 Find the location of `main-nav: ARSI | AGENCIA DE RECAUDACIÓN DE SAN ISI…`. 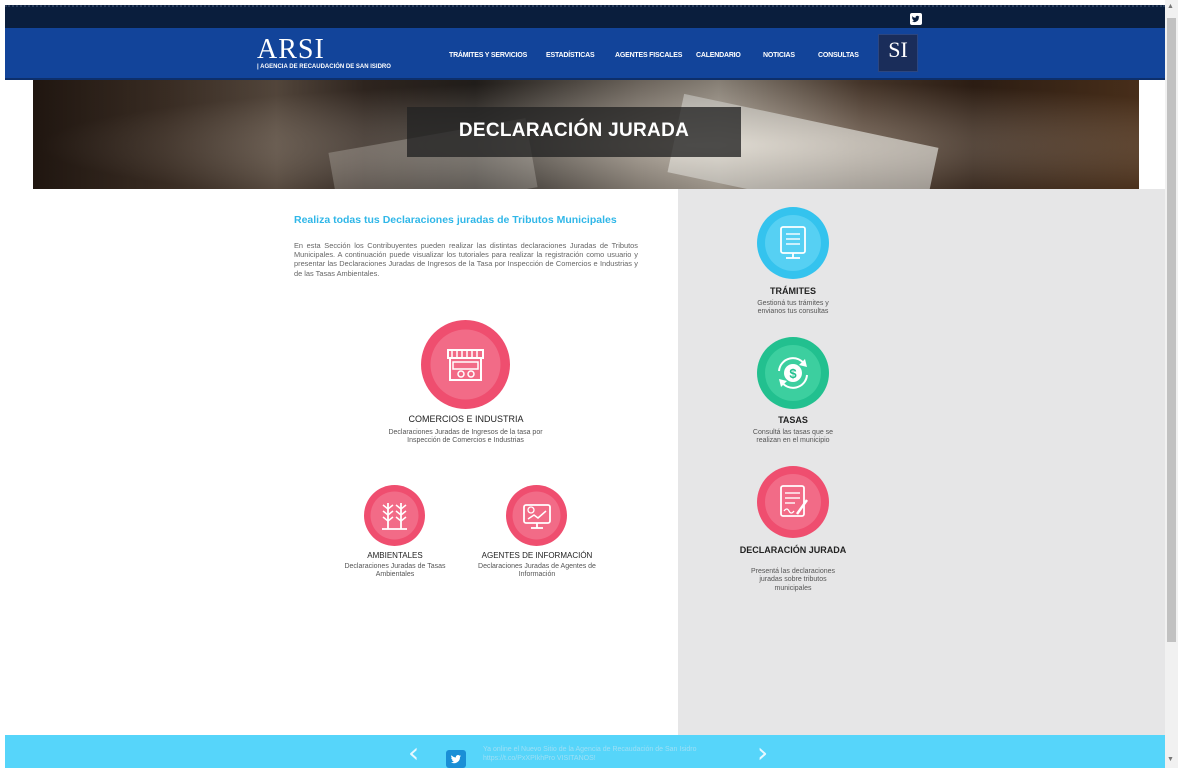

main-nav: ARSI | AGENCIA DE RECAUDACIÓN DE SAN ISI… is located at coordinates (585, 54).